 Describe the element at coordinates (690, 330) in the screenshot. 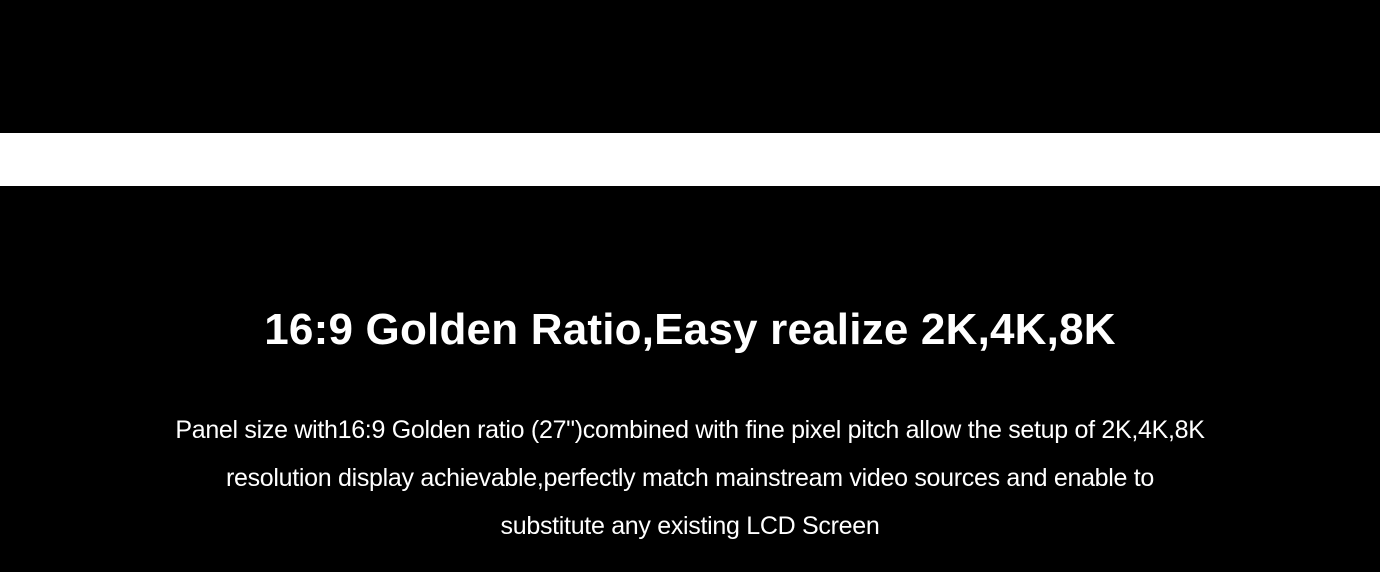

I see `feature-headline: 16:9 Golden Ratio,Easy realize 2K,4K,8K` at that location.